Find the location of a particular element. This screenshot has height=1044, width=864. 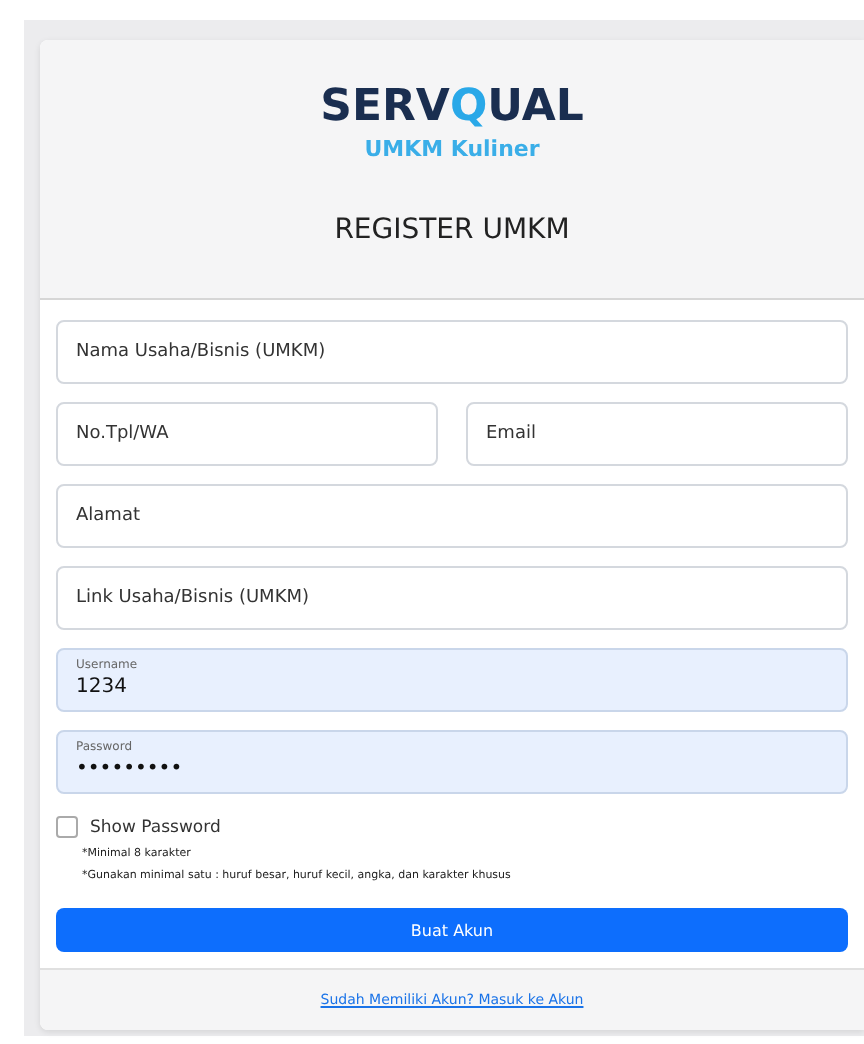

input-field: Link Usaha/Bisnis (UMKM) is located at coordinates (452, 598).